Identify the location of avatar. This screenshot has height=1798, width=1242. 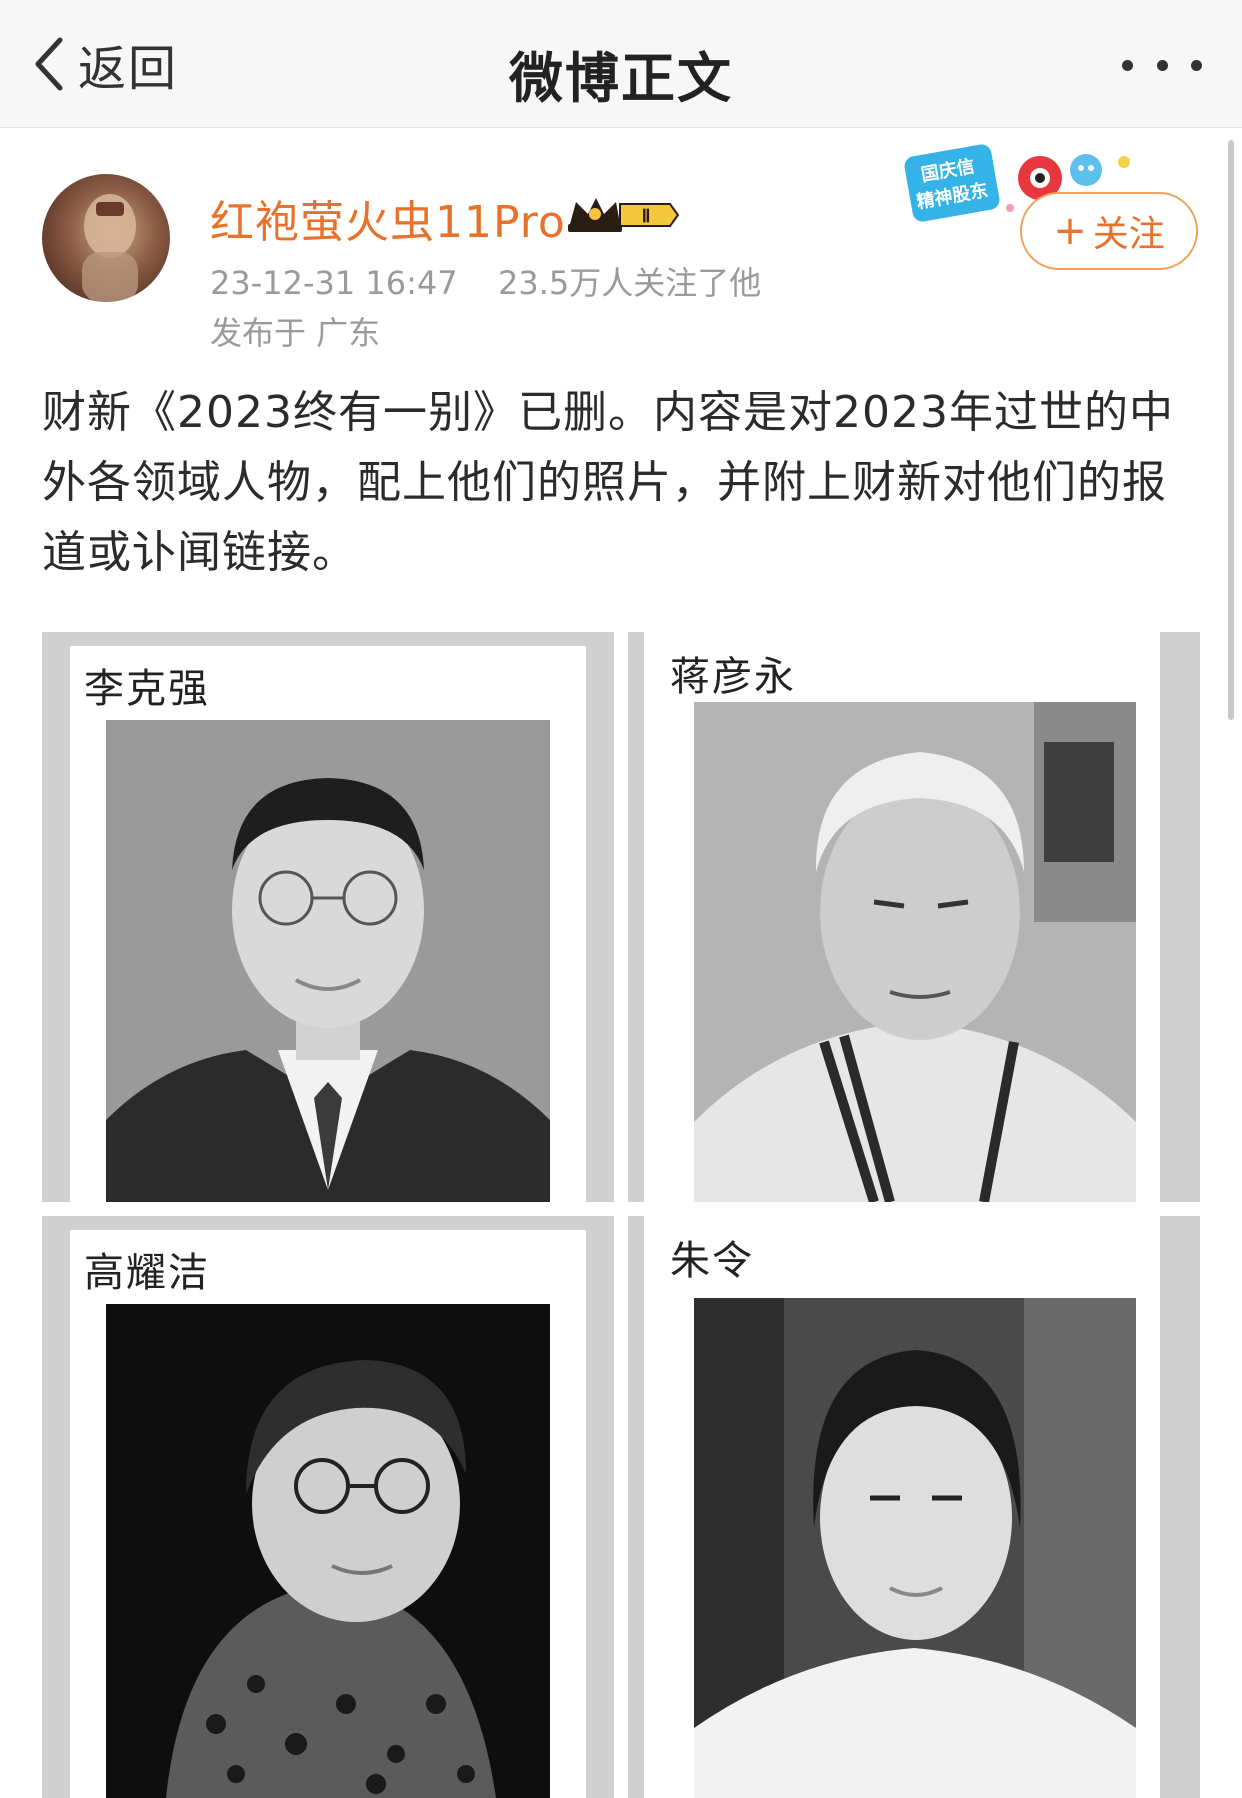
(106, 238).